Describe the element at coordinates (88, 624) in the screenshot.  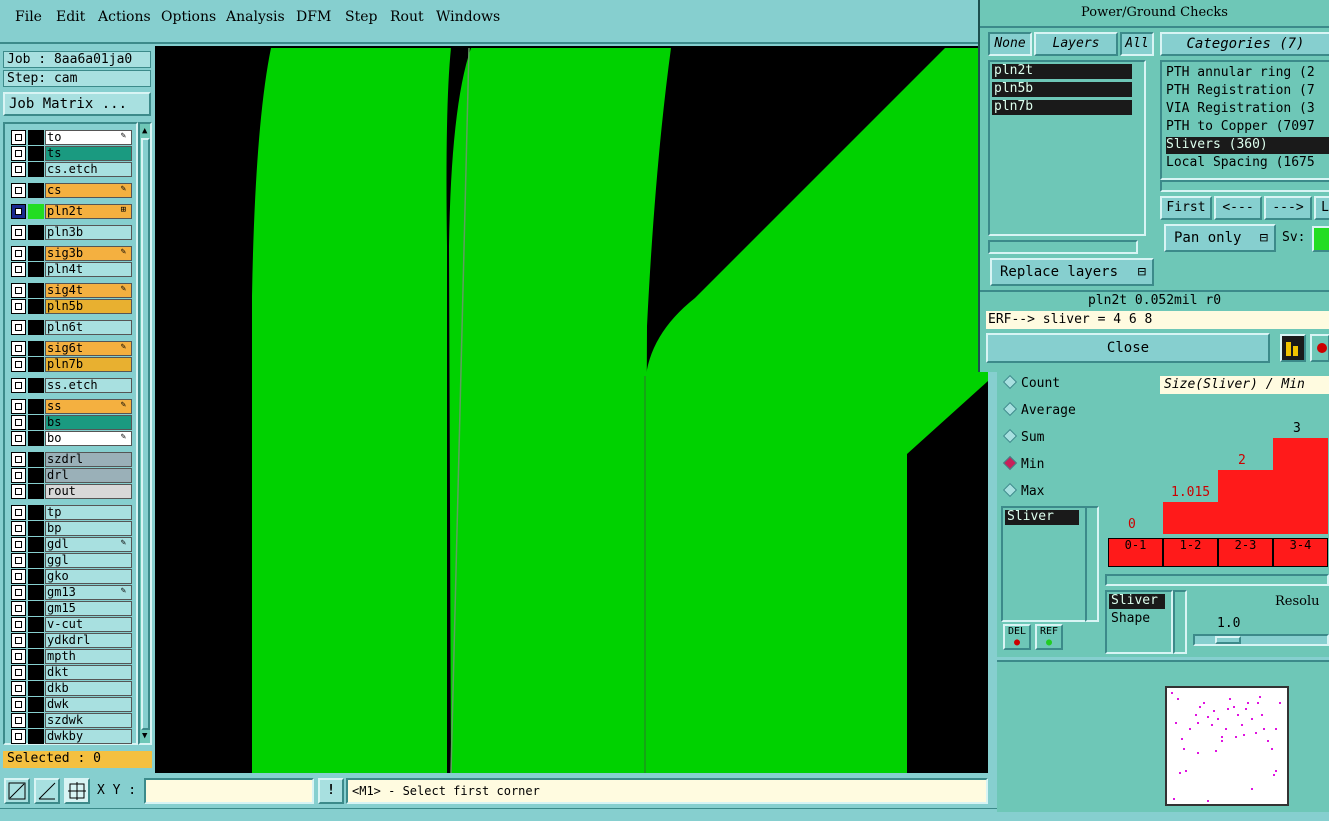
I see `layer-name: v-cut` at that location.